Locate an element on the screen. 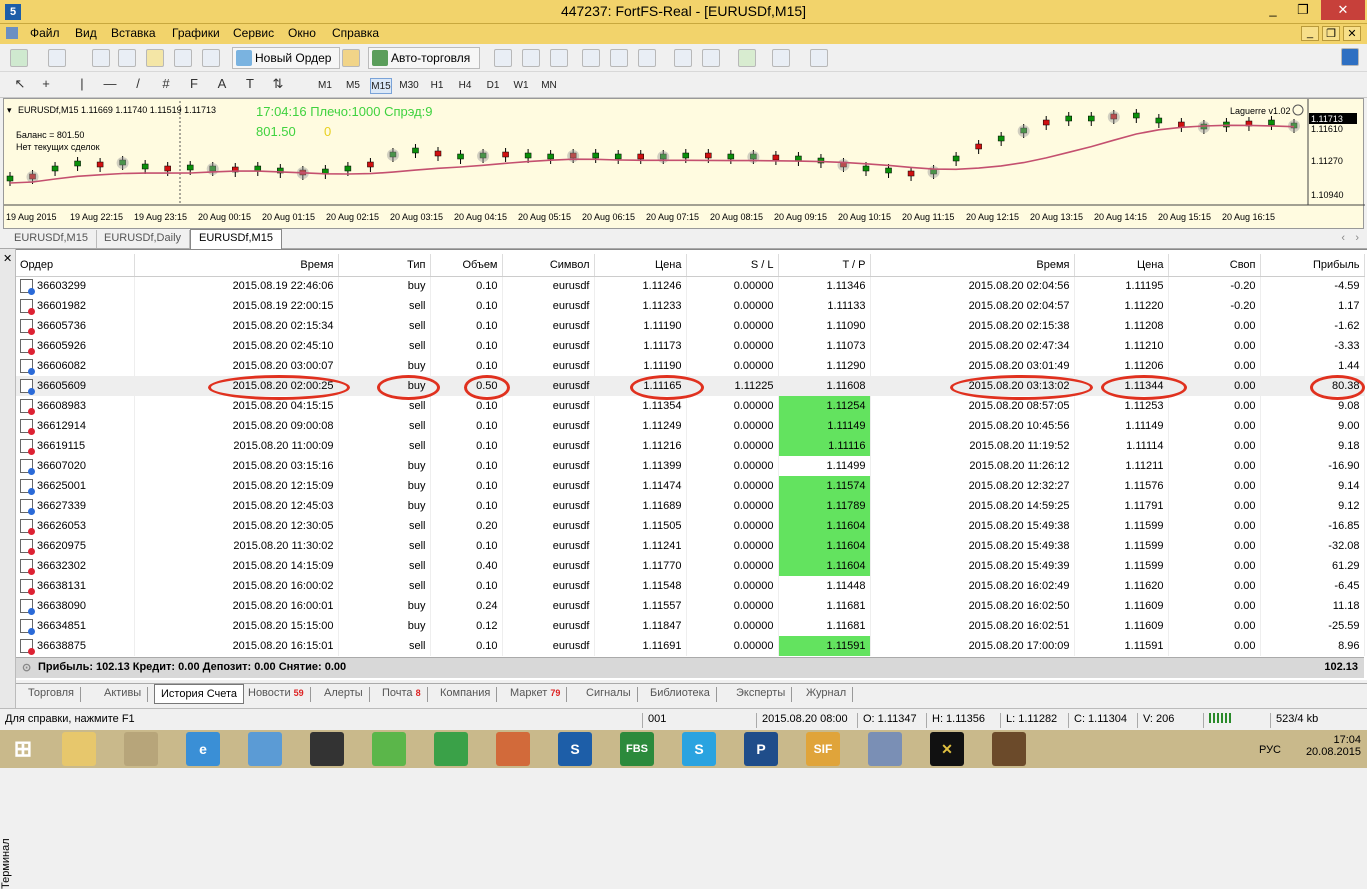  data-window-icon is located at coordinates (127, 58).